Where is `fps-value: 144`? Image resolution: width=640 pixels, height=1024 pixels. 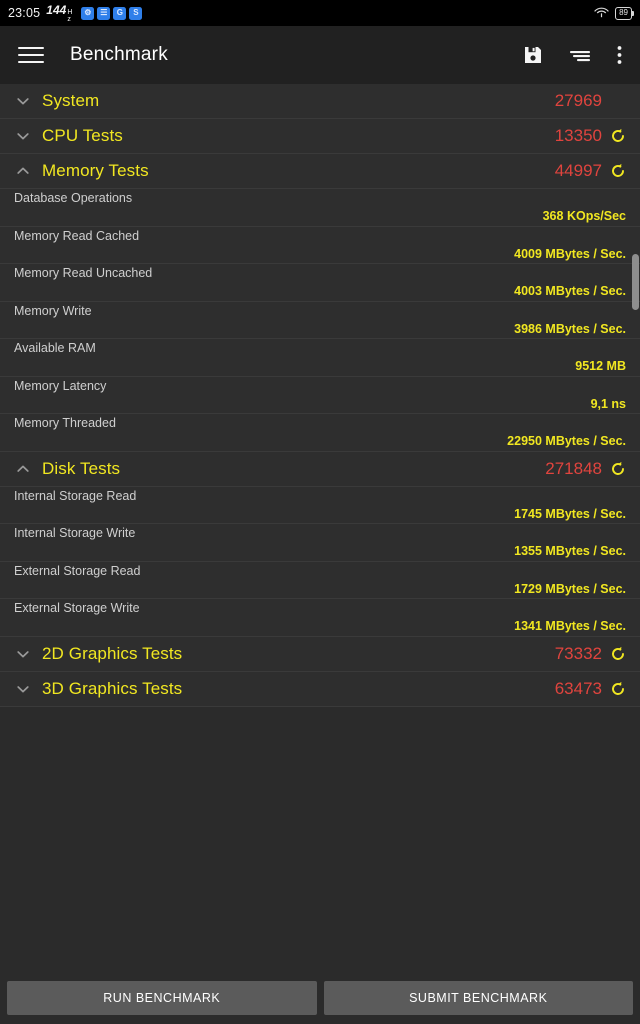 fps-value: 144 is located at coordinates (56, 10).